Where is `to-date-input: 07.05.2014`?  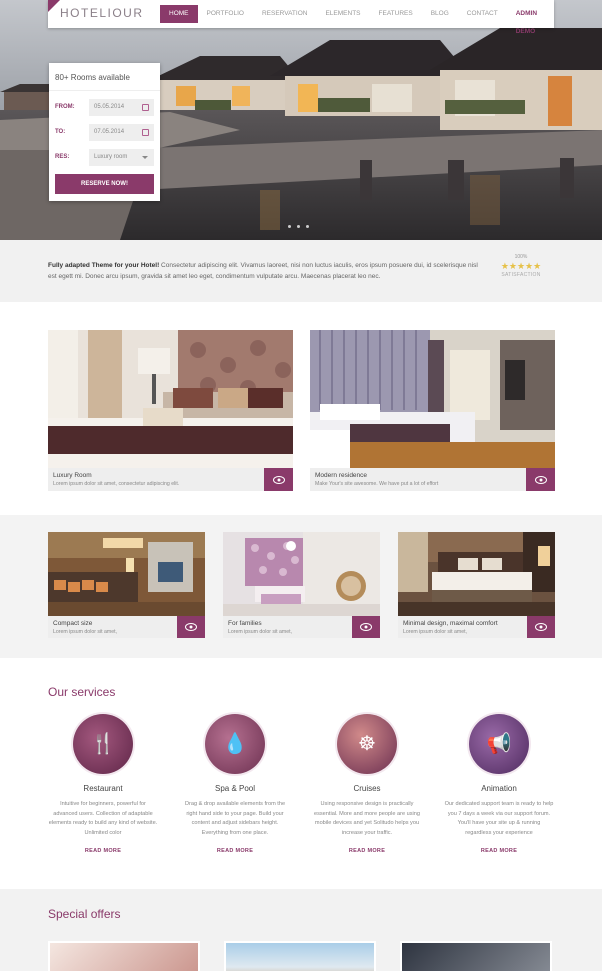 to-date-input: 07.05.2014 is located at coordinates (121, 132).